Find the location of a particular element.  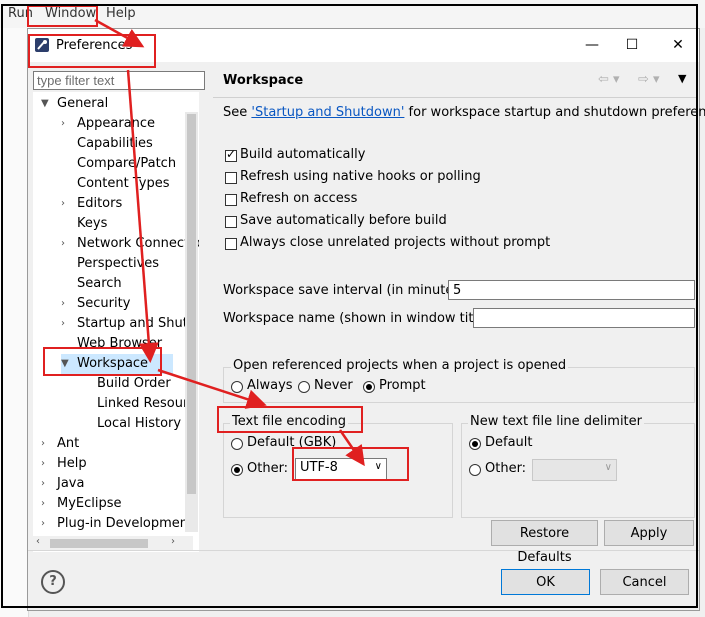

view-menu-icon: ▼ is located at coordinates (682, 78).